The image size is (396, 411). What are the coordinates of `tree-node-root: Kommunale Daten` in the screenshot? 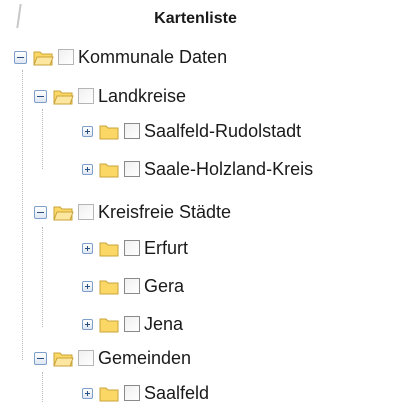 It's located at (120, 57).